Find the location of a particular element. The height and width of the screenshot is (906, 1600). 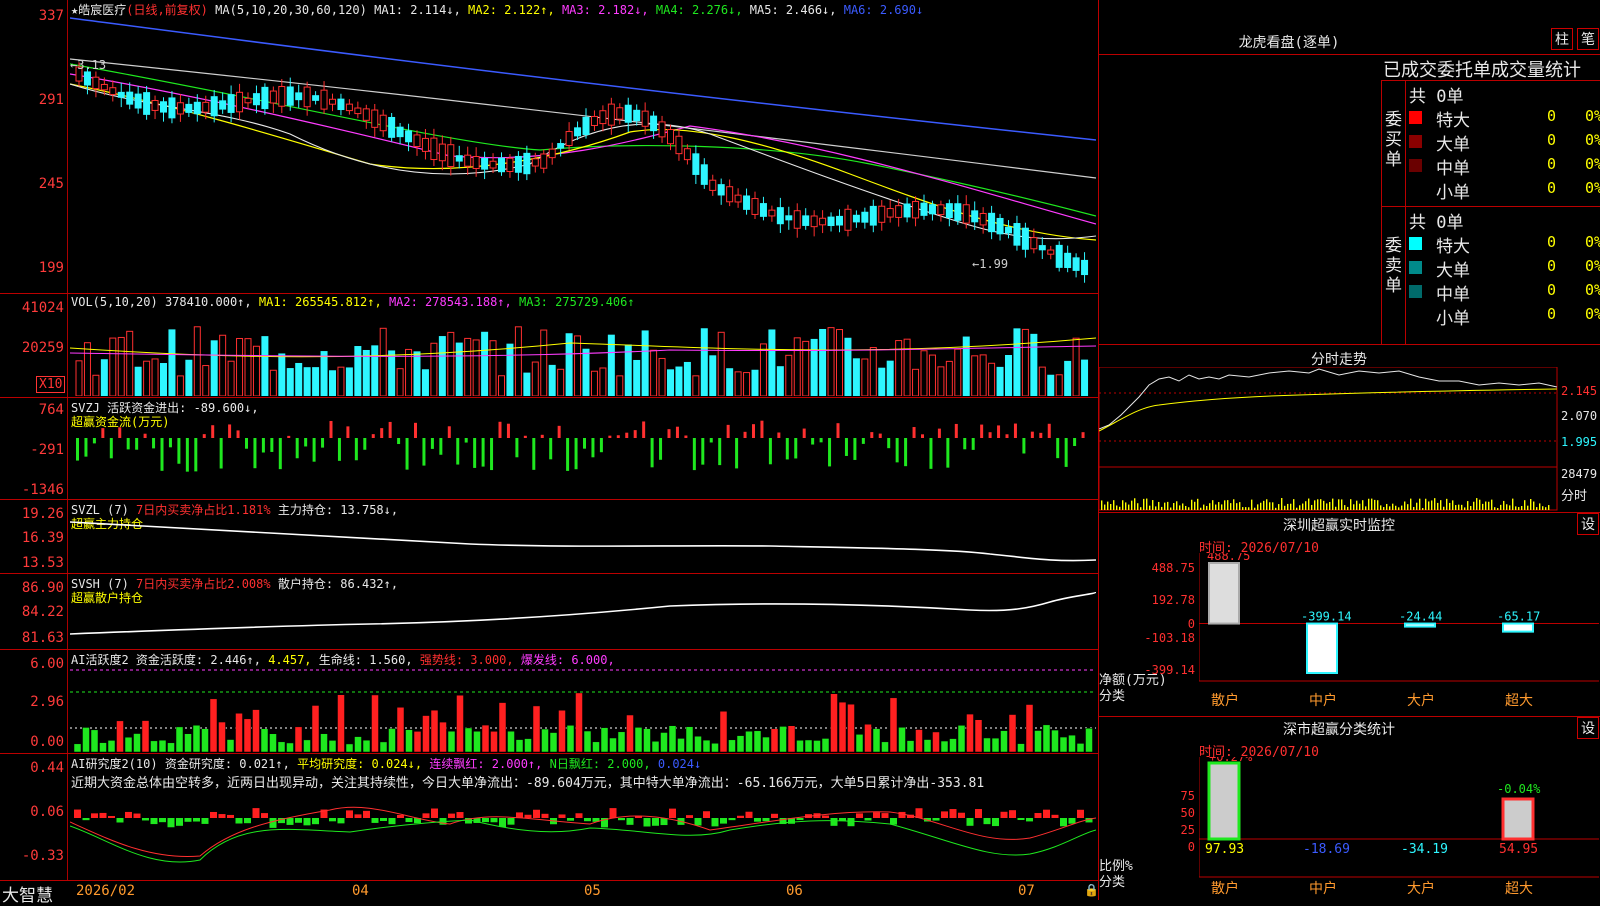

bar-view-button: 柱 is located at coordinates (1562, 39).